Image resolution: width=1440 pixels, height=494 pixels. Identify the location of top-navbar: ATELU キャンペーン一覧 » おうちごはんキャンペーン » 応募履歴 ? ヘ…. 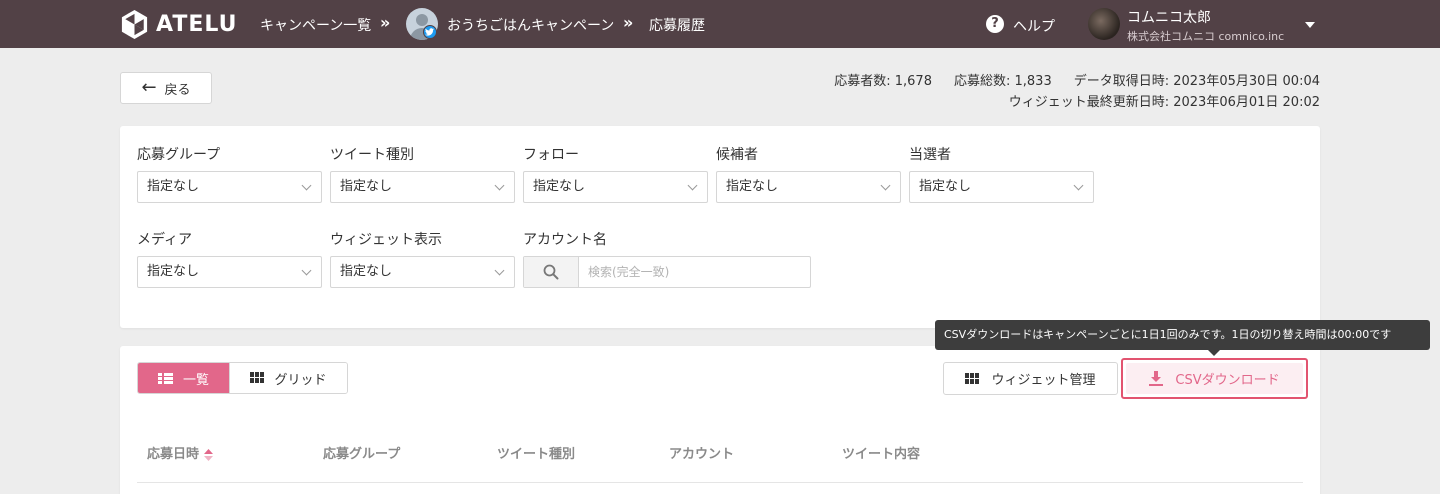
(720, 24).